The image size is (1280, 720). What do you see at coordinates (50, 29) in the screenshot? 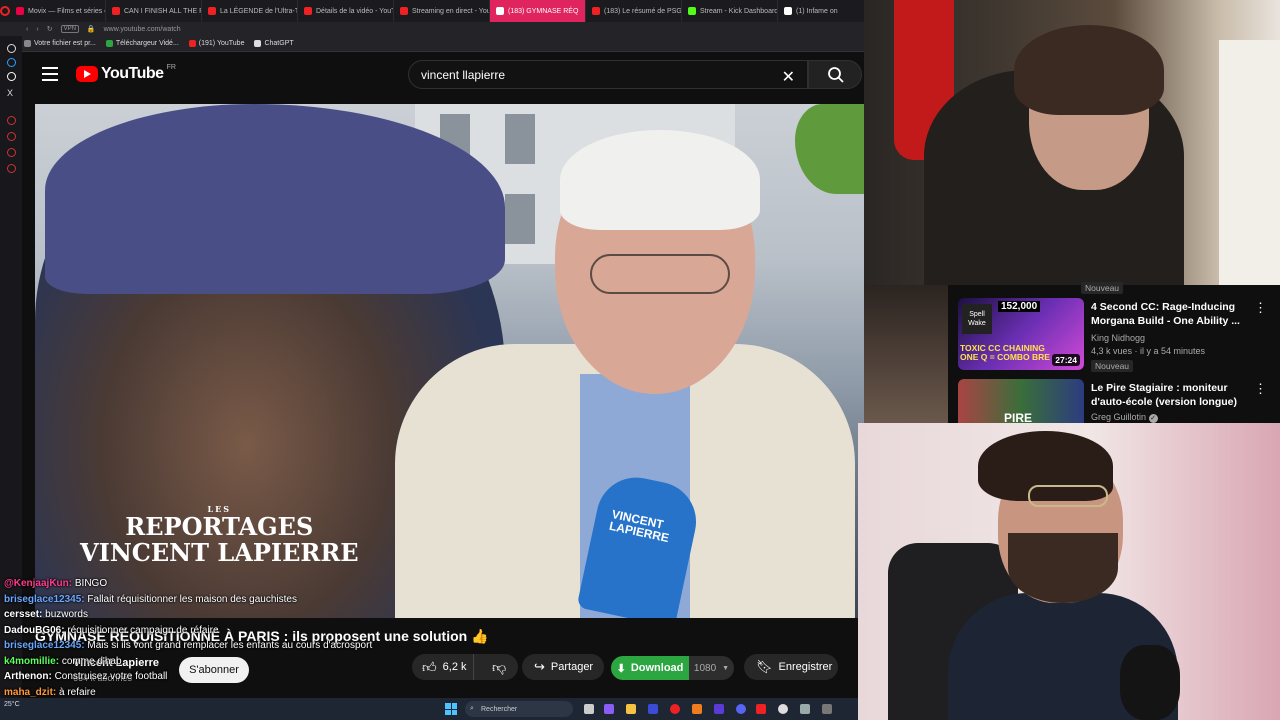
I see `reload-icon: ↻` at bounding box center [50, 29].